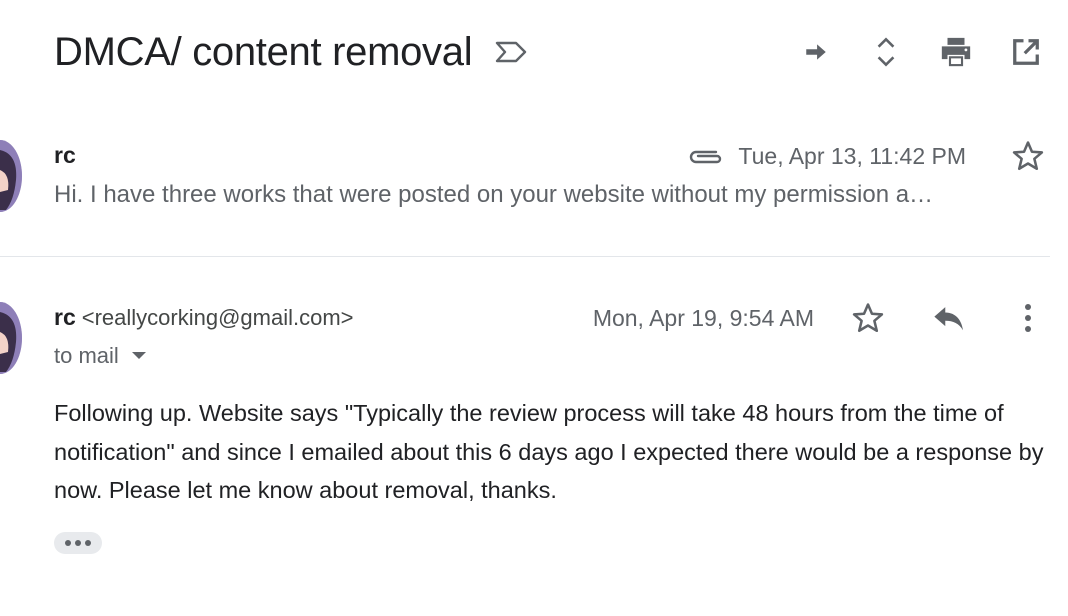  Describe the element at coordinates (820, 318) in the screenshot. I see `message-meta: Mon, Apr 19, 9:54 AM` at that location.